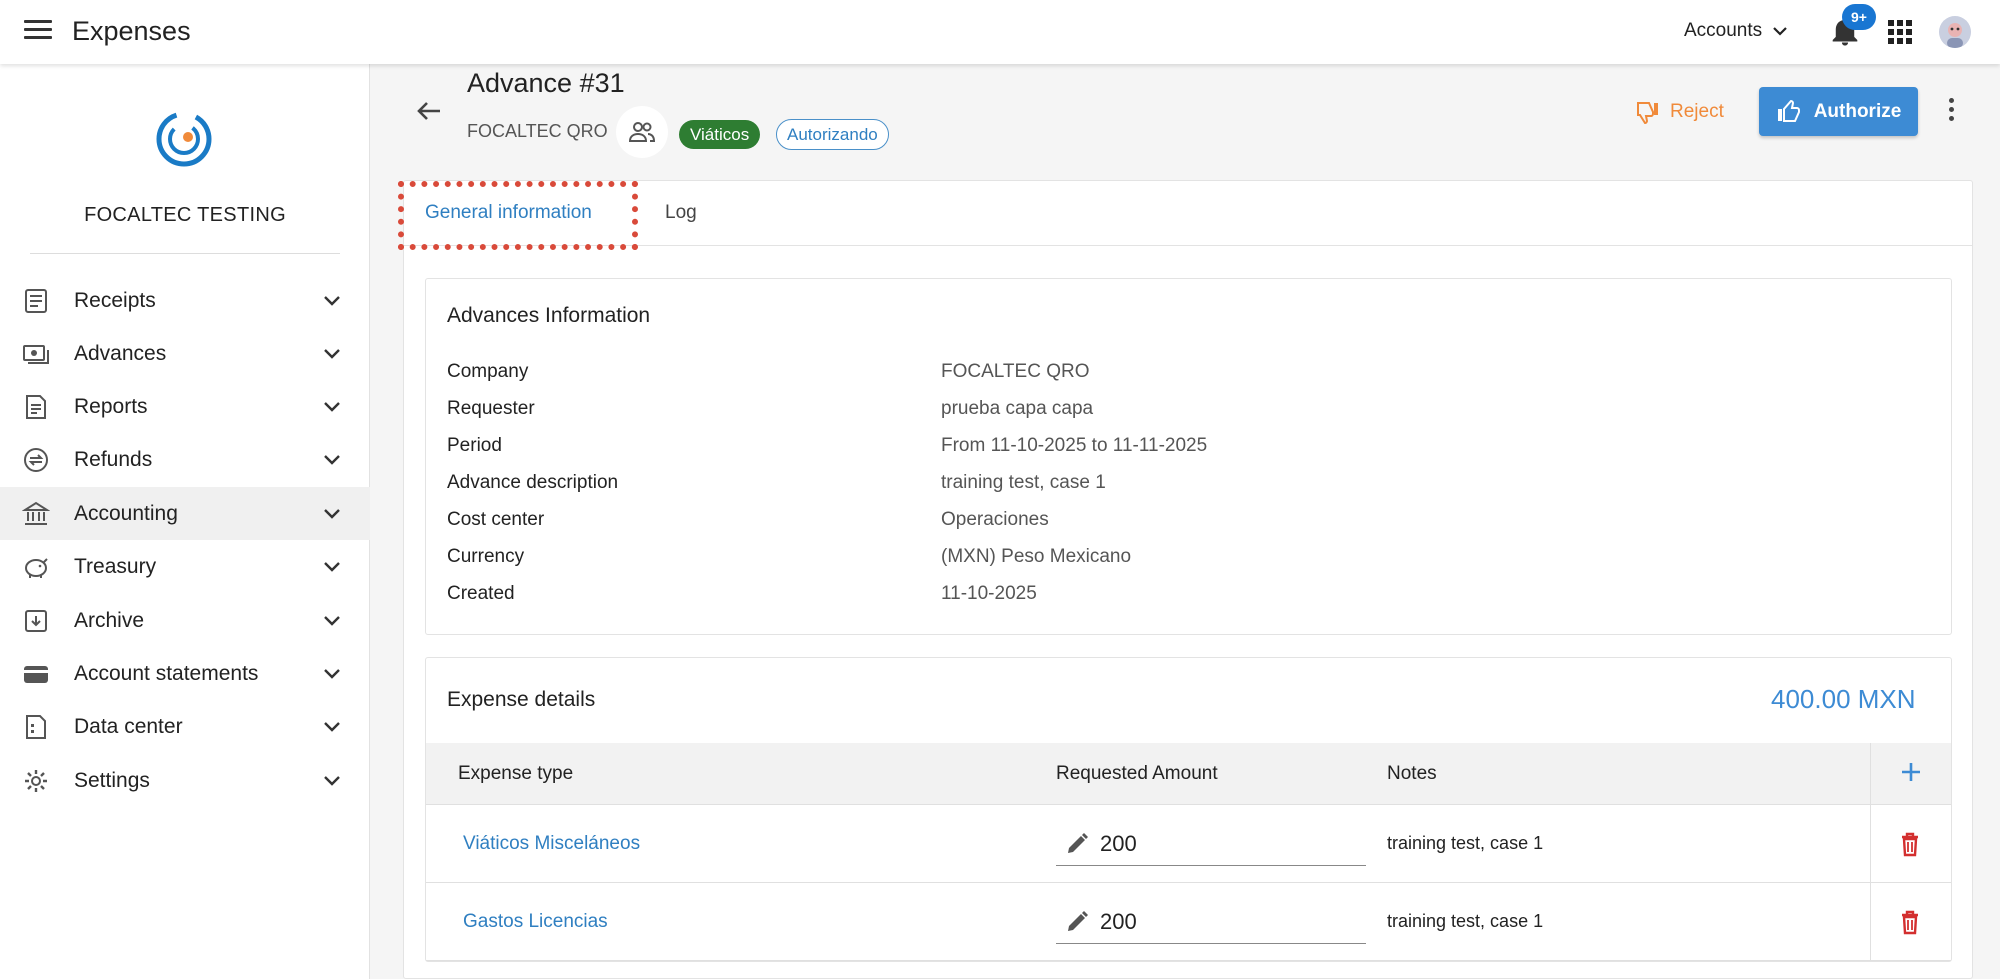  Describe the element at coordinates (36, 674) in the screenshot. I see `card-icon` at that location.